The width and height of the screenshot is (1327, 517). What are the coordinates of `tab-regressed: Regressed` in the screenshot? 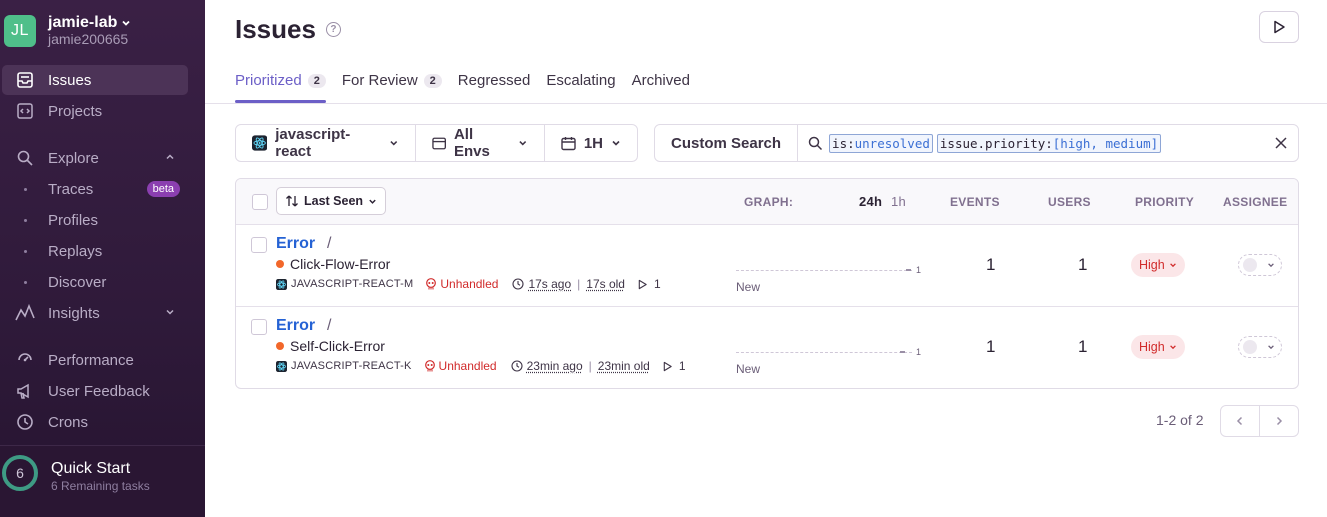 It's located at (494, 87).